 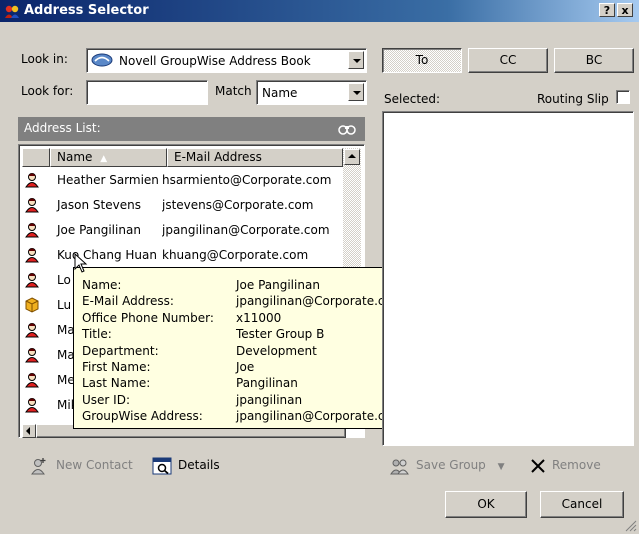 I want to click on tooltip-field-label: Last Name:, so click(x=116, y=383).